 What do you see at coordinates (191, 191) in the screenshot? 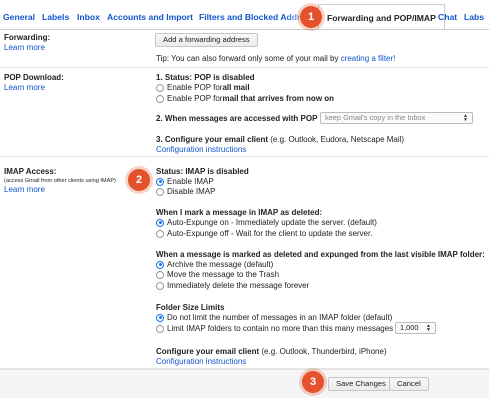
I see `imap-disable-label: Disable IMAP` at bounding box center [191, 191].